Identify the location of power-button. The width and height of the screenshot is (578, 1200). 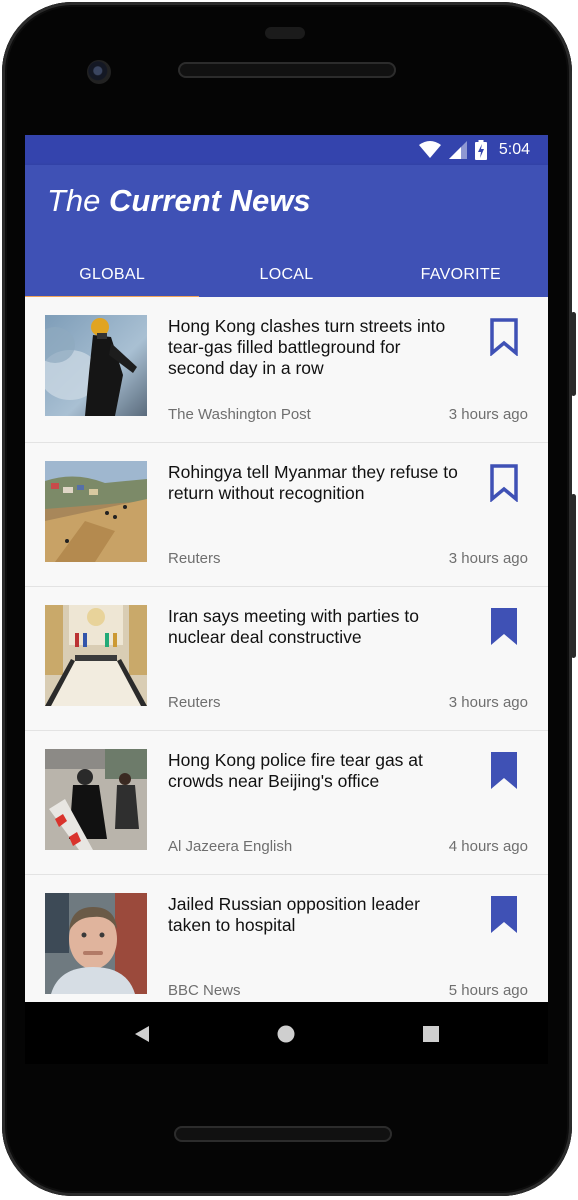
(573, 354).